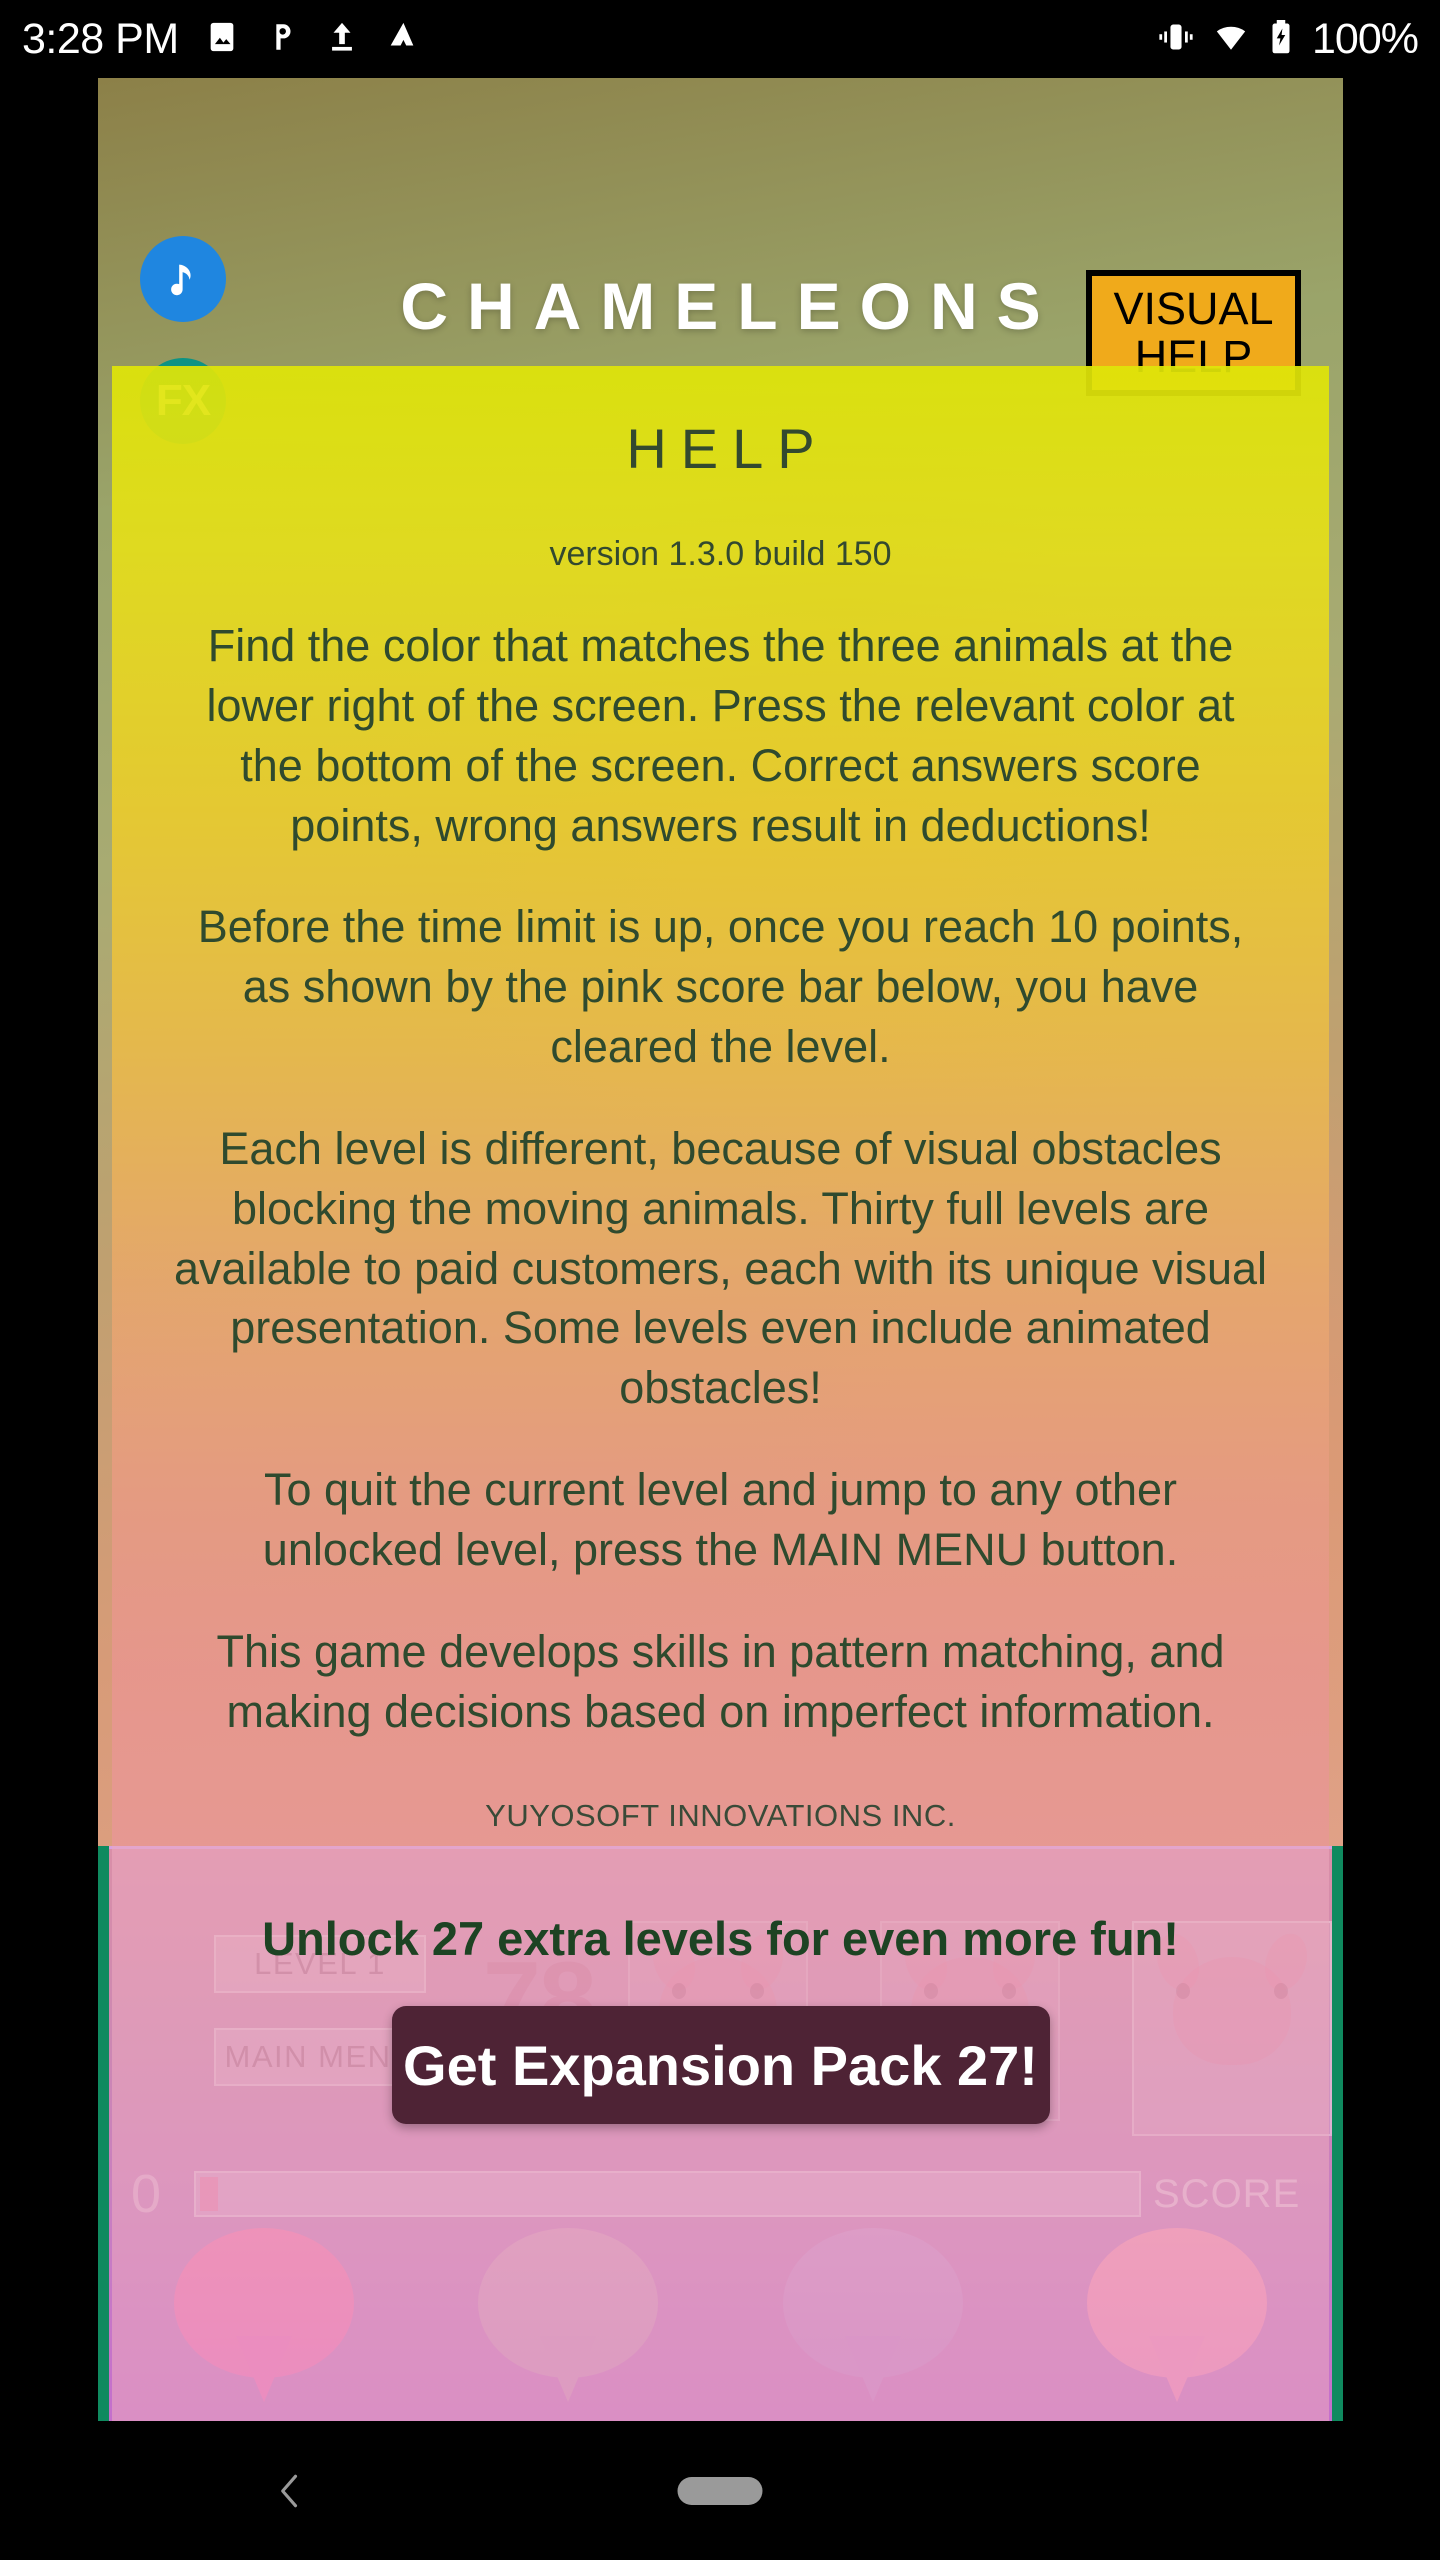 The height and width of the screenshot is (2560, 1440). I want to click on help-title: HELP, so click(727, 448).